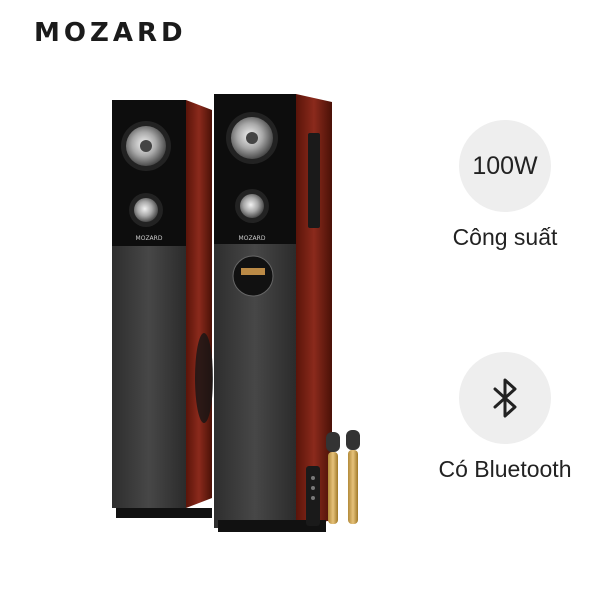  I want to click on power-value: 100W, so click(505, 165).